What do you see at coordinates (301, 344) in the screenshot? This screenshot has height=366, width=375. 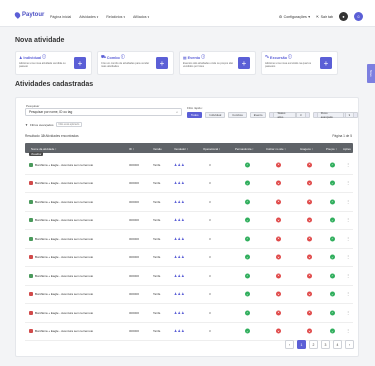 I see `page-button: 1` at bounding box center [301, 344].